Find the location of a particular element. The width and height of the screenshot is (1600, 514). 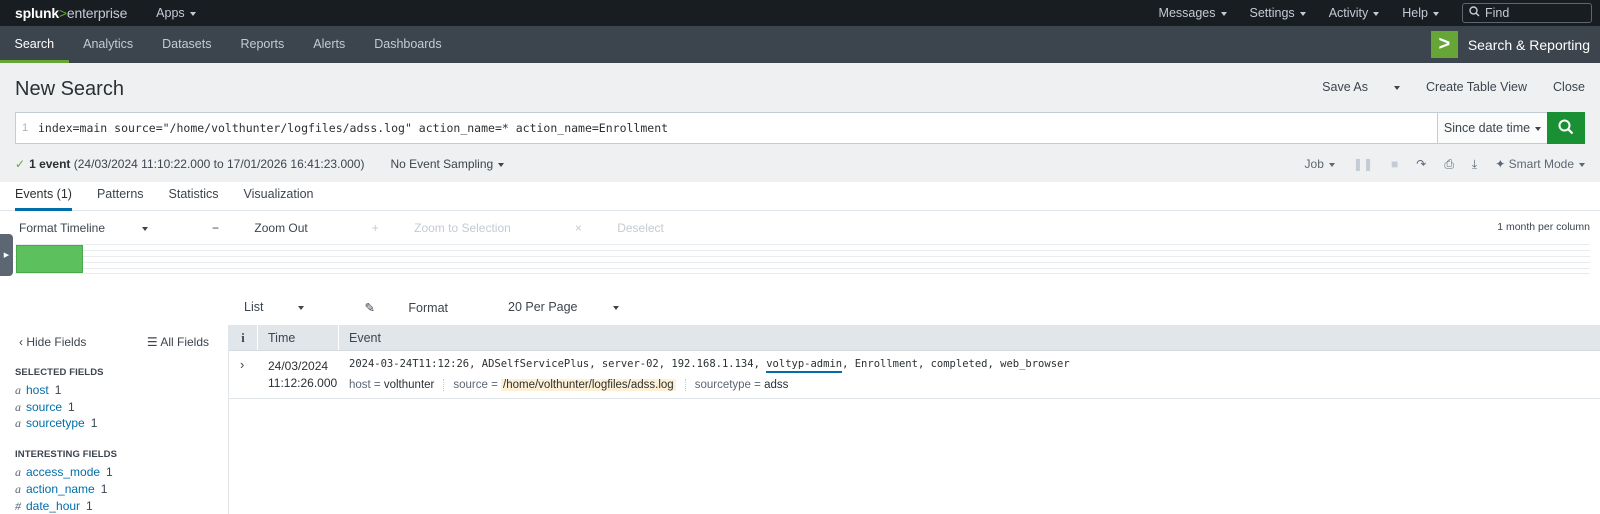

format-timeline-menu: Format Timeline is located at coordinates (99, 228).